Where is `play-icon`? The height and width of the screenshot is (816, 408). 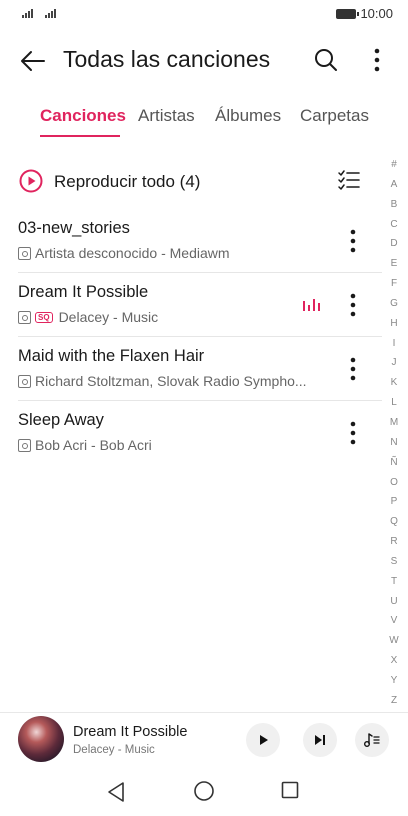 play-icon is located at coordinates (264, 740).